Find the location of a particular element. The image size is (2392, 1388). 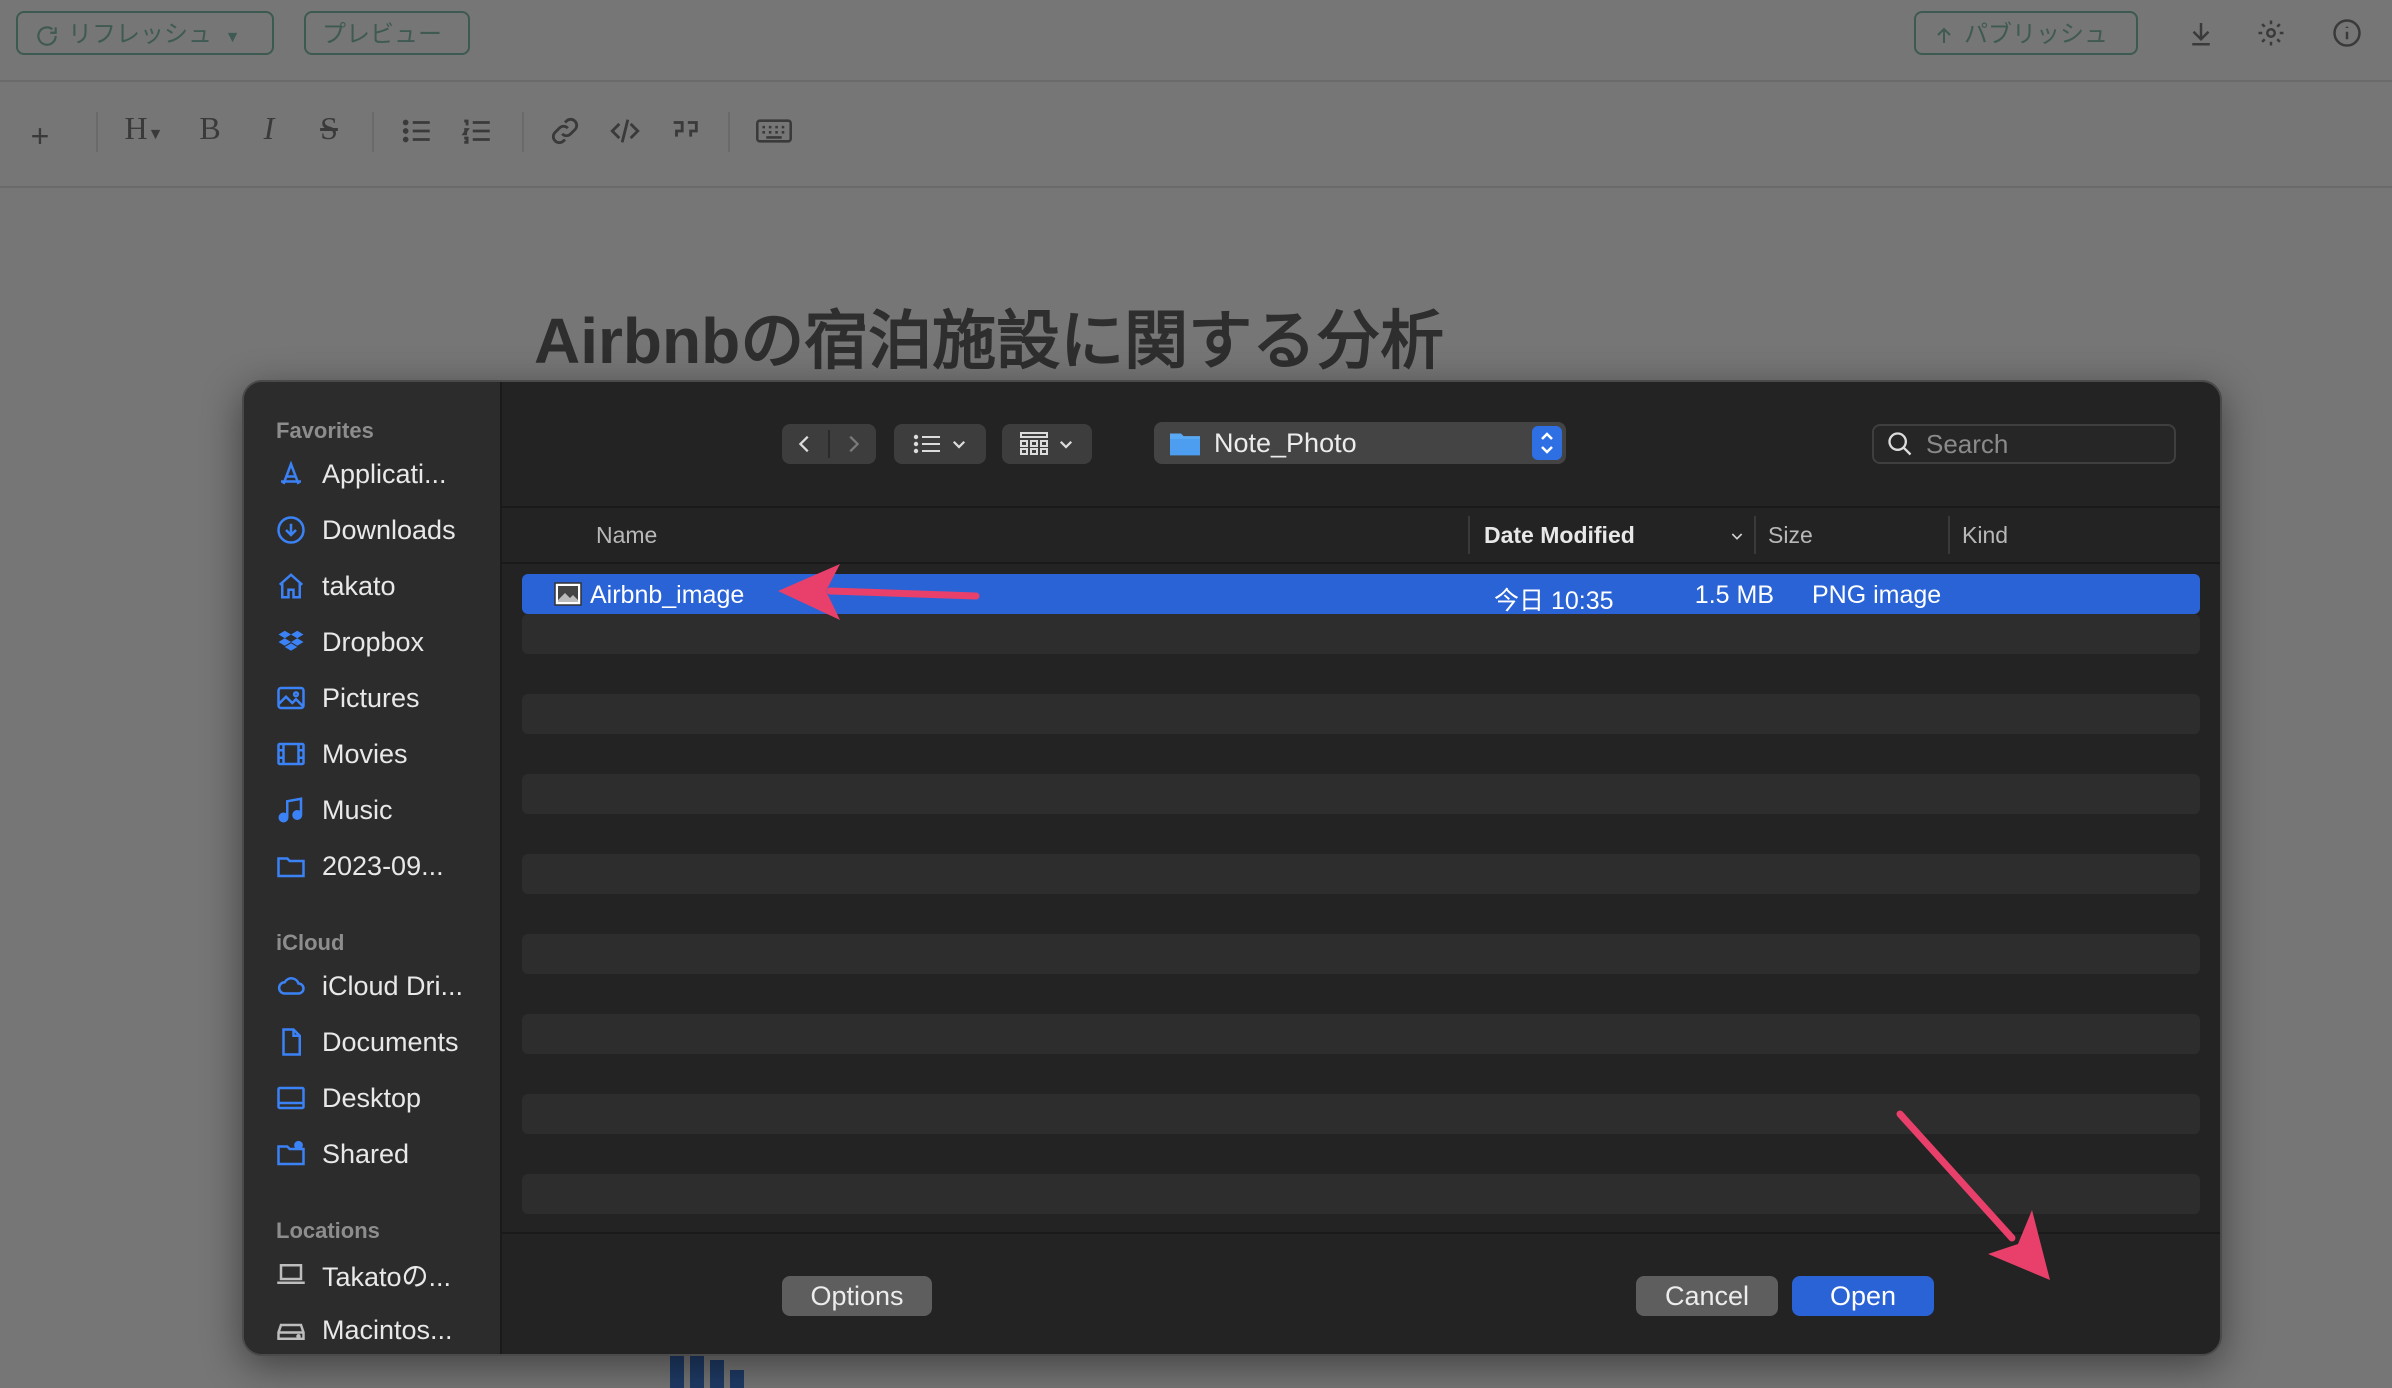

document-icon is located at coordinates (291, 1042).